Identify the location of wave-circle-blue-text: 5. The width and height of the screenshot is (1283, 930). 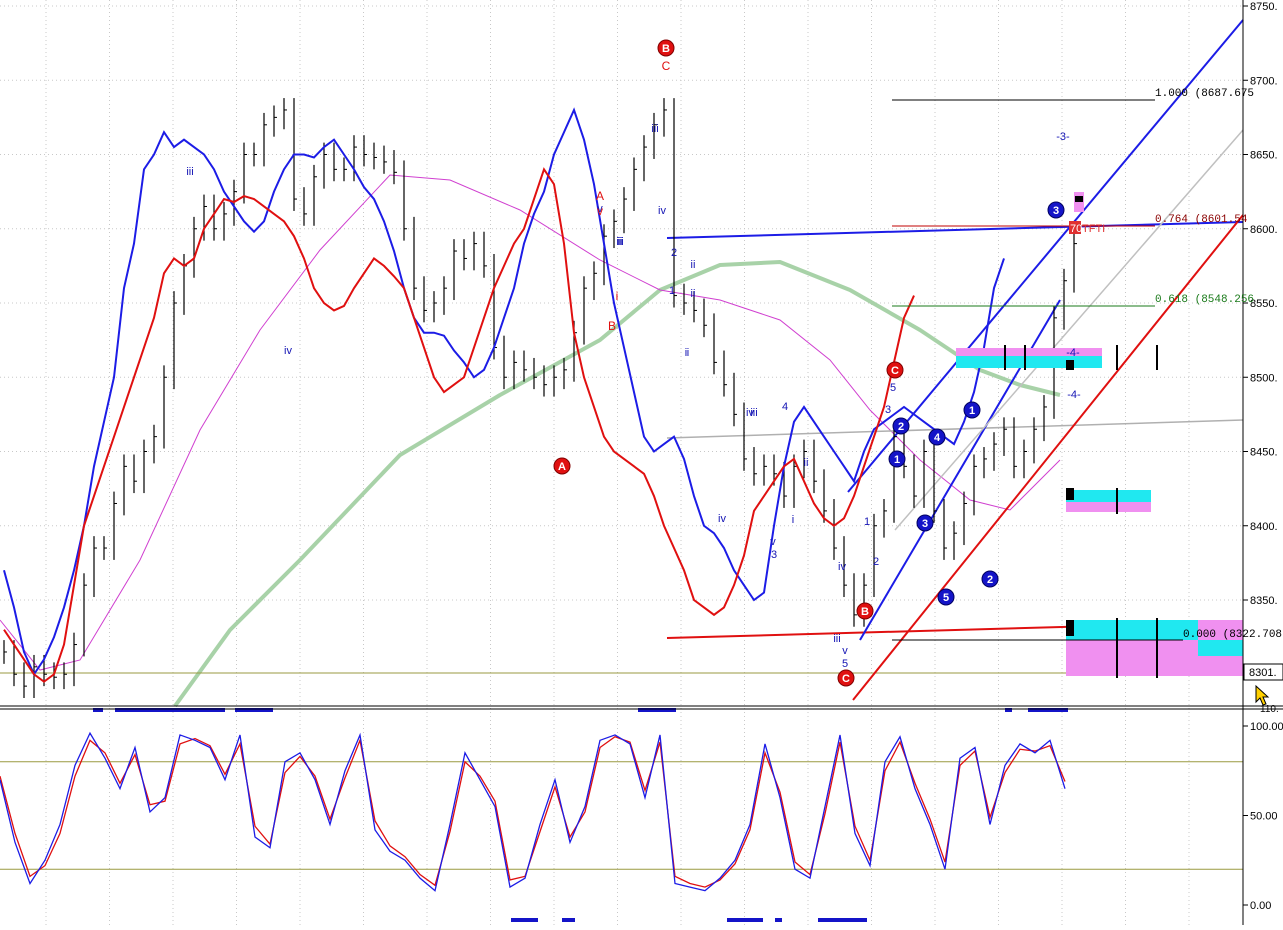
(946, 598).